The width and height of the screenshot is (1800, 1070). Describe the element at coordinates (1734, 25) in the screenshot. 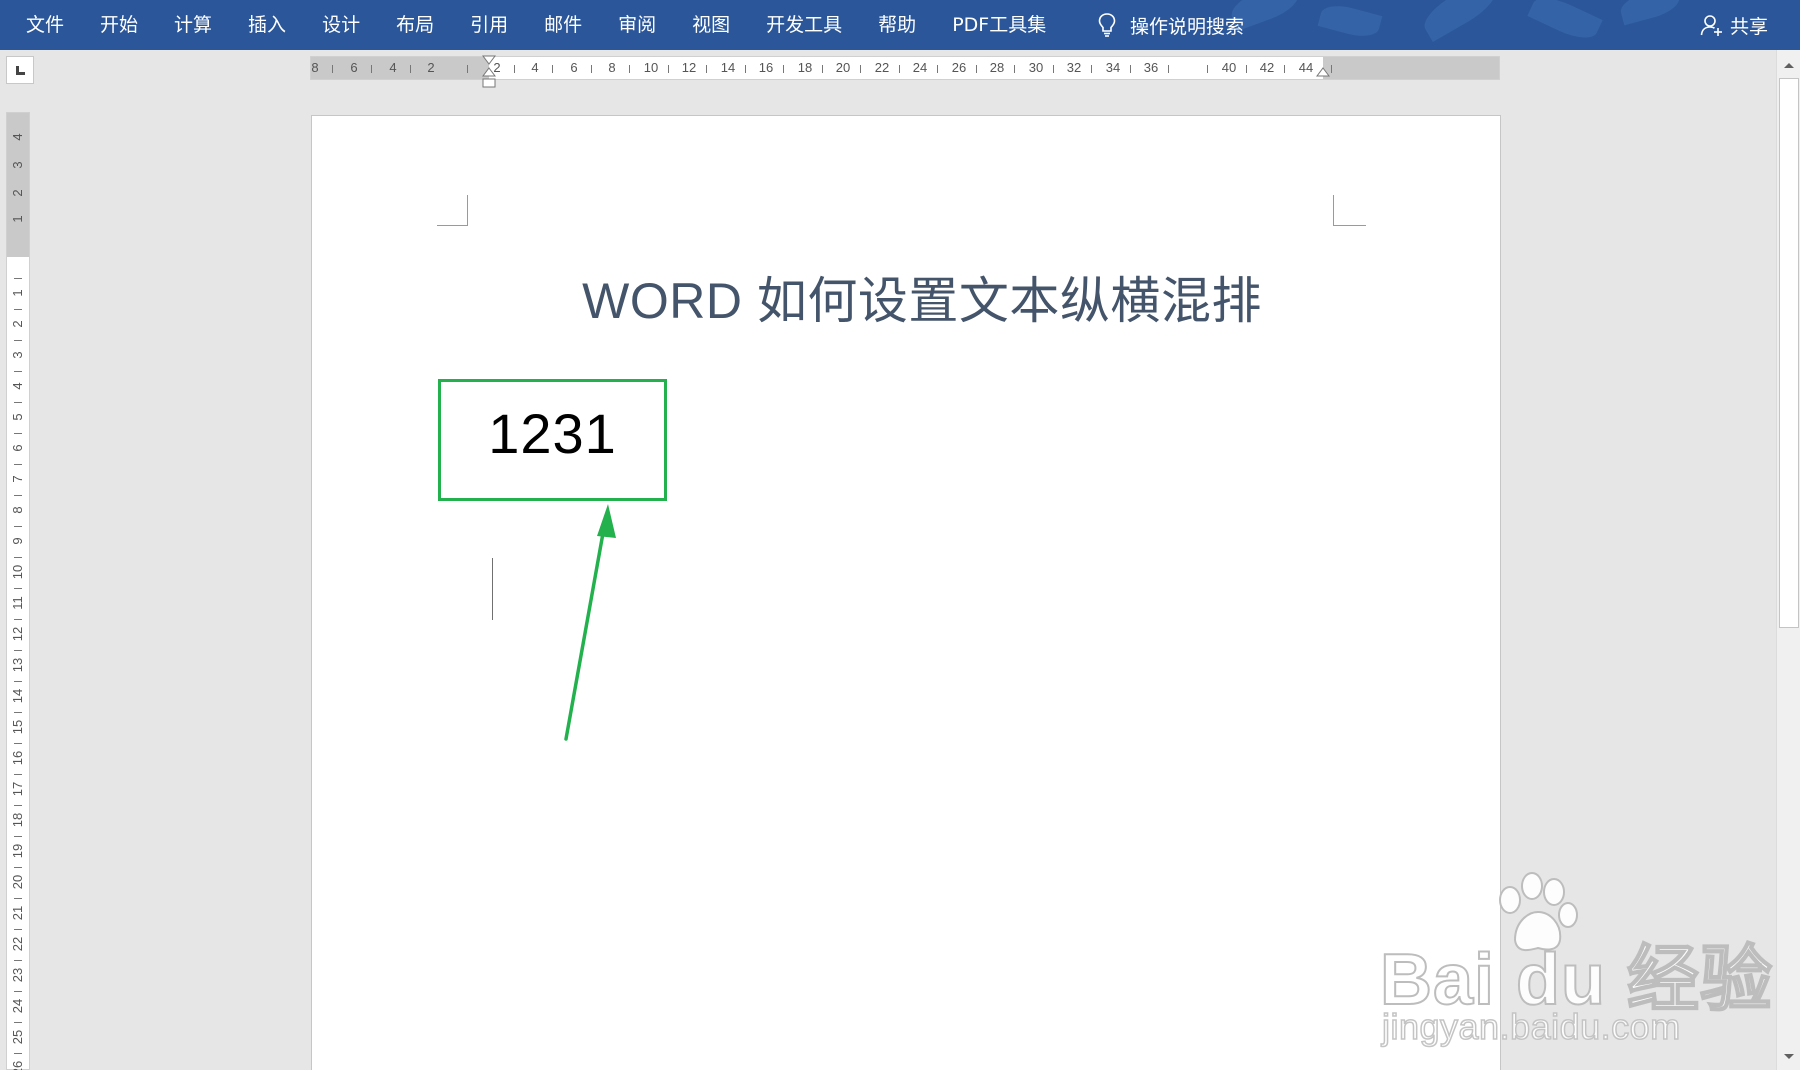

I see `share-button: 共享` at that location.